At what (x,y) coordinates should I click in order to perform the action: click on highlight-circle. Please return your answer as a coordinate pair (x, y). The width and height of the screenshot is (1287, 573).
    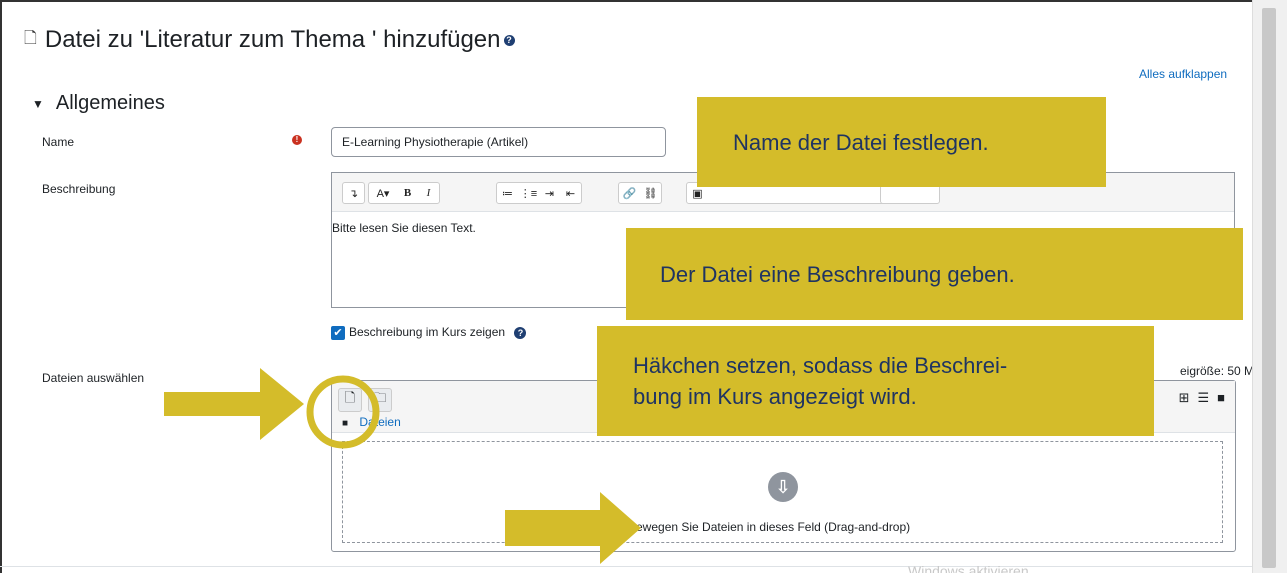
    Looking at the image, I should click on (343, 412).